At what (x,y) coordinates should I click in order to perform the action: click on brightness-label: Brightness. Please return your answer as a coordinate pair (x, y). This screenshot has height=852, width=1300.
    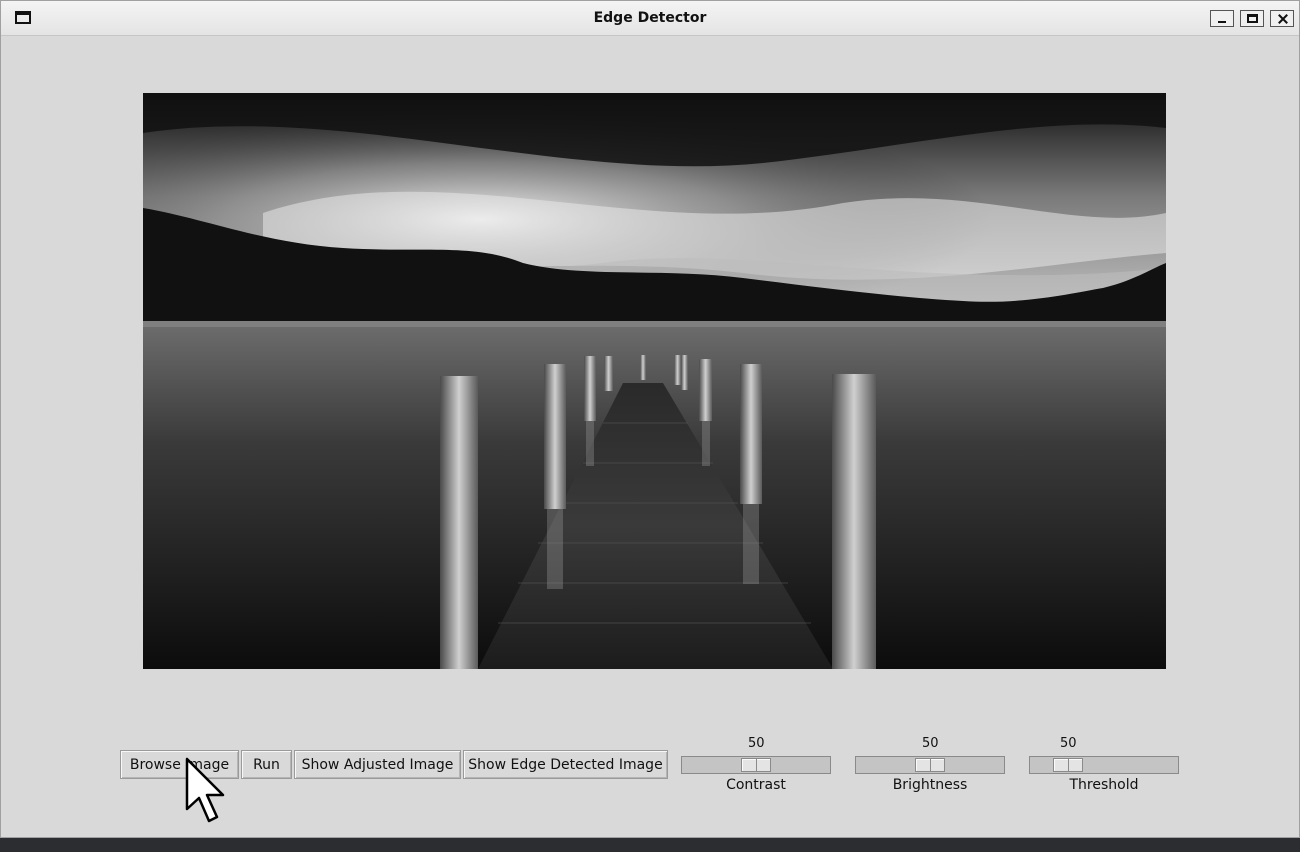
    Looking at the image, I should click on (930, 785).